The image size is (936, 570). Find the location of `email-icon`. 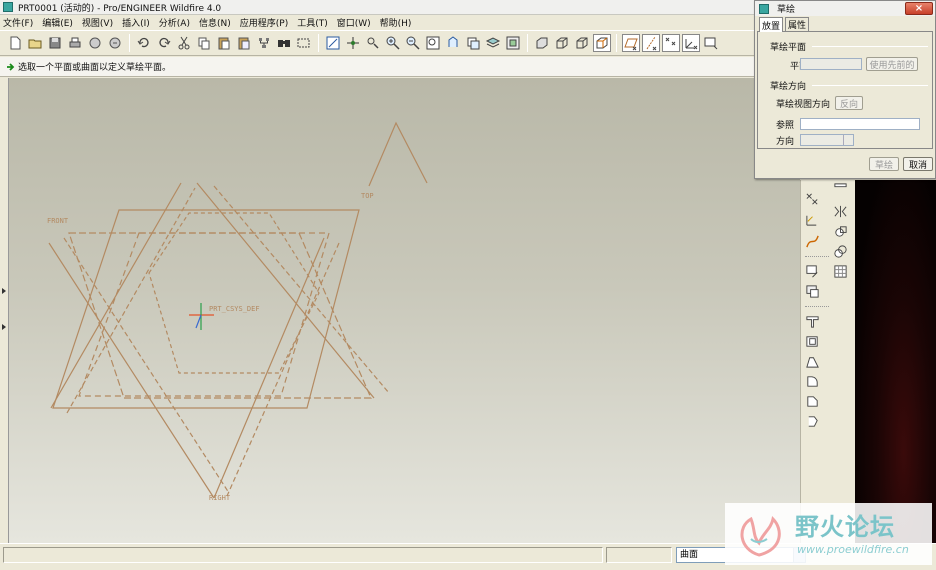

email-icon is located at coordinates (95, 43).